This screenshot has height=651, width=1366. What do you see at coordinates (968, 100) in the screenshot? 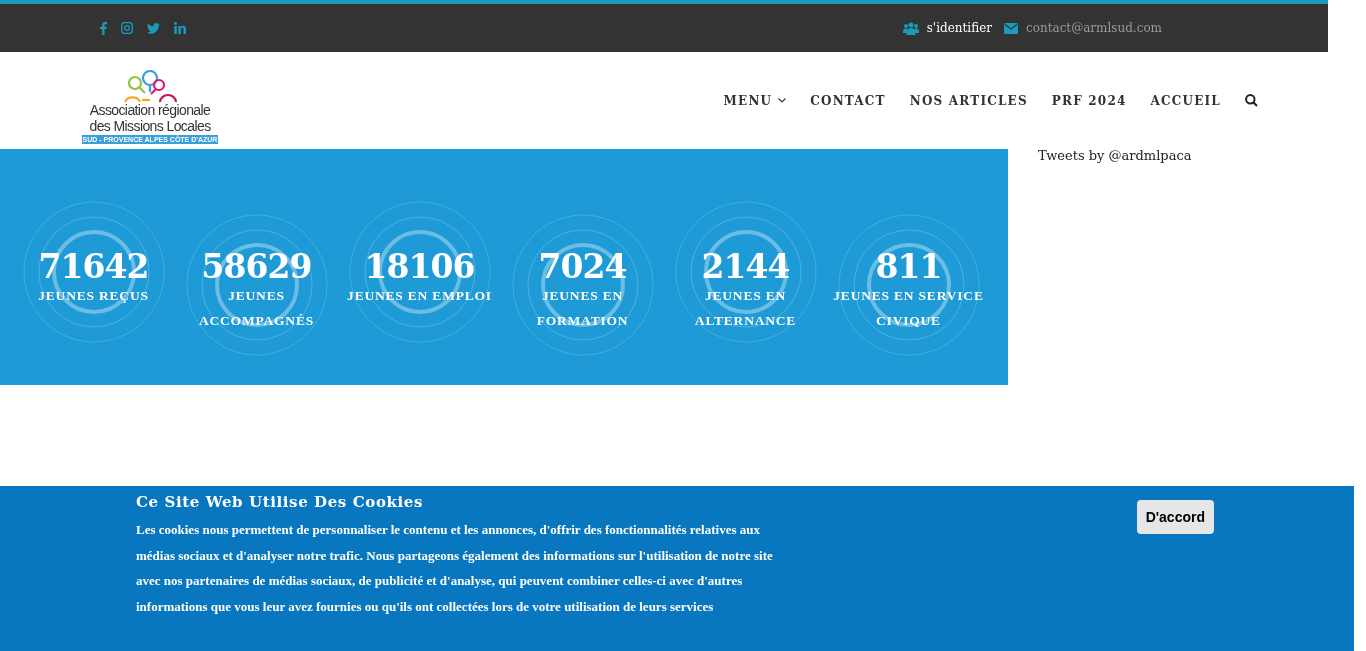
I see `nav-link: NOS ARTICLES` at bounding box center [968, 100].